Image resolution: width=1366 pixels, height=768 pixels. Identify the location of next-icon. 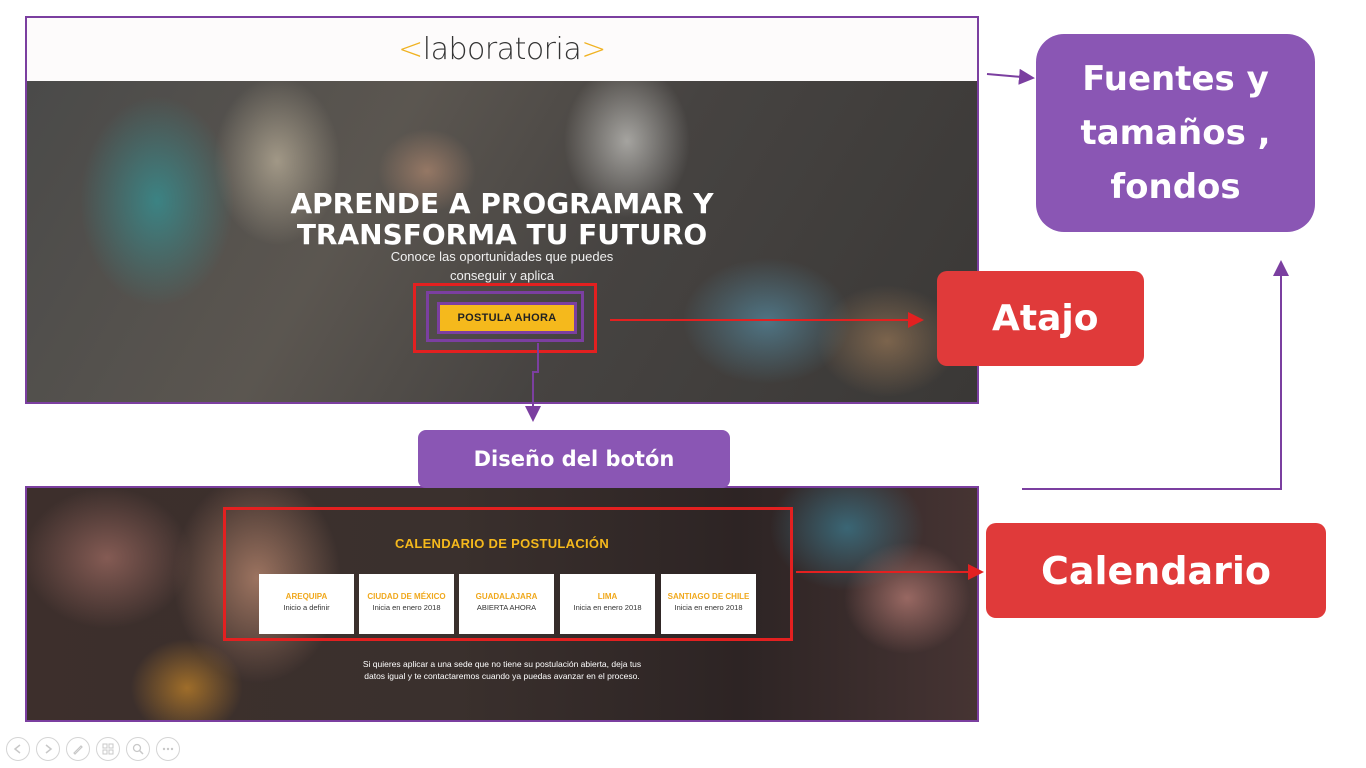
(48, 749).